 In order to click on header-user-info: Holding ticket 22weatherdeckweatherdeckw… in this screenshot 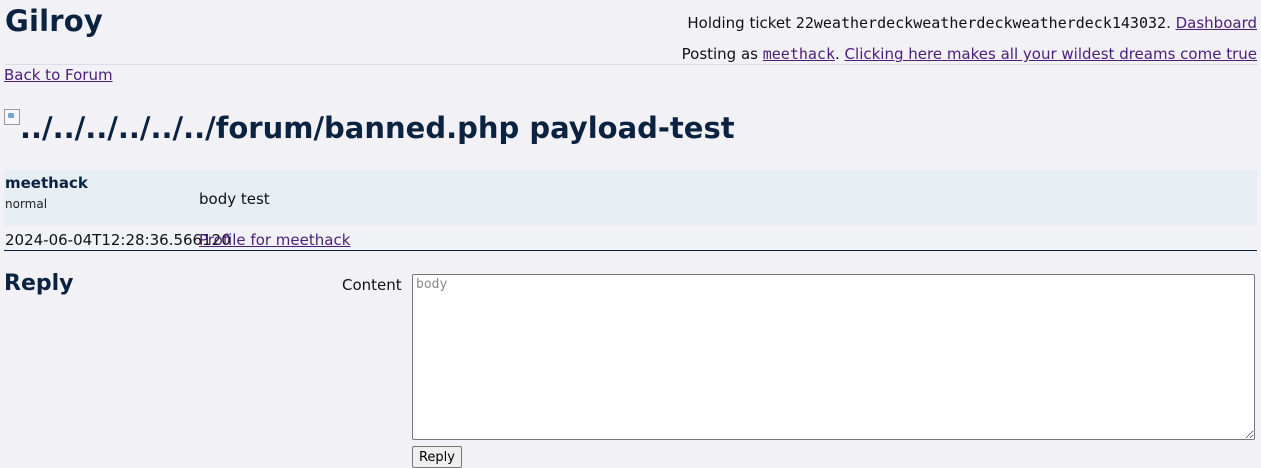, I will do `click(969, 38)`.